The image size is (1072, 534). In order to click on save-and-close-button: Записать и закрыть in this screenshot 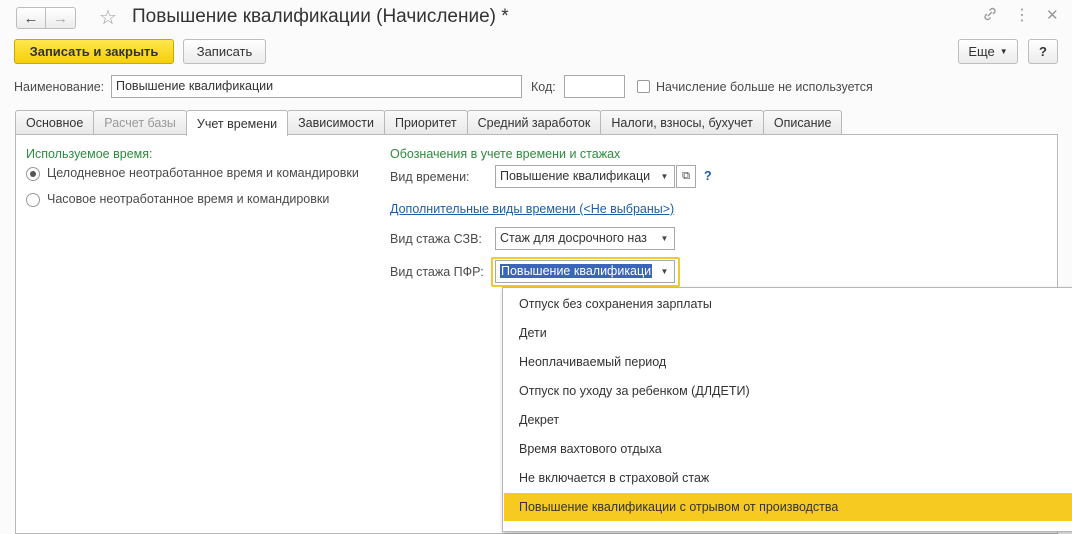, I will do `click(94, 51)`.